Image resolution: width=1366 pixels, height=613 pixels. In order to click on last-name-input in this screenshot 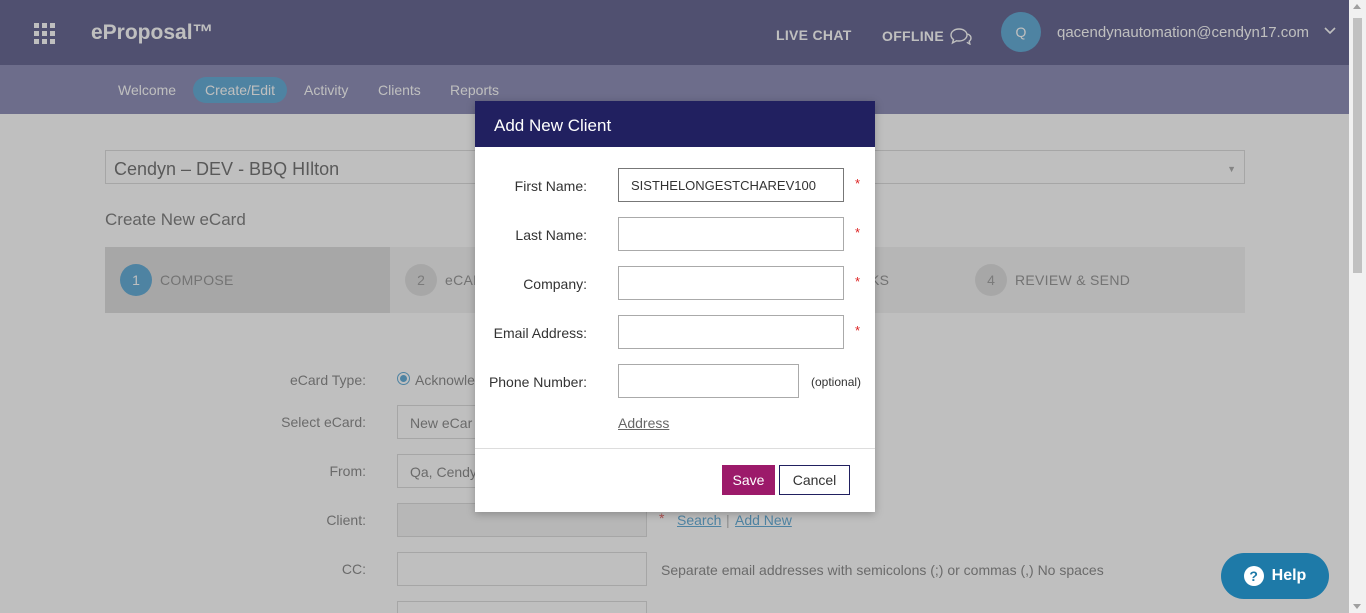, I will do `click(731, 234)`.